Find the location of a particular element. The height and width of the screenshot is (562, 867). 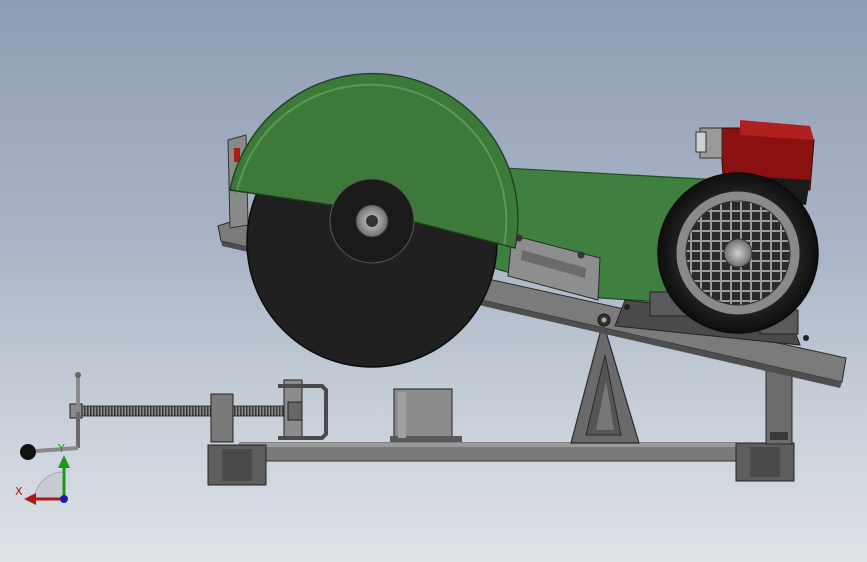

vise-handle-knob is located at coordinates (28, 452).